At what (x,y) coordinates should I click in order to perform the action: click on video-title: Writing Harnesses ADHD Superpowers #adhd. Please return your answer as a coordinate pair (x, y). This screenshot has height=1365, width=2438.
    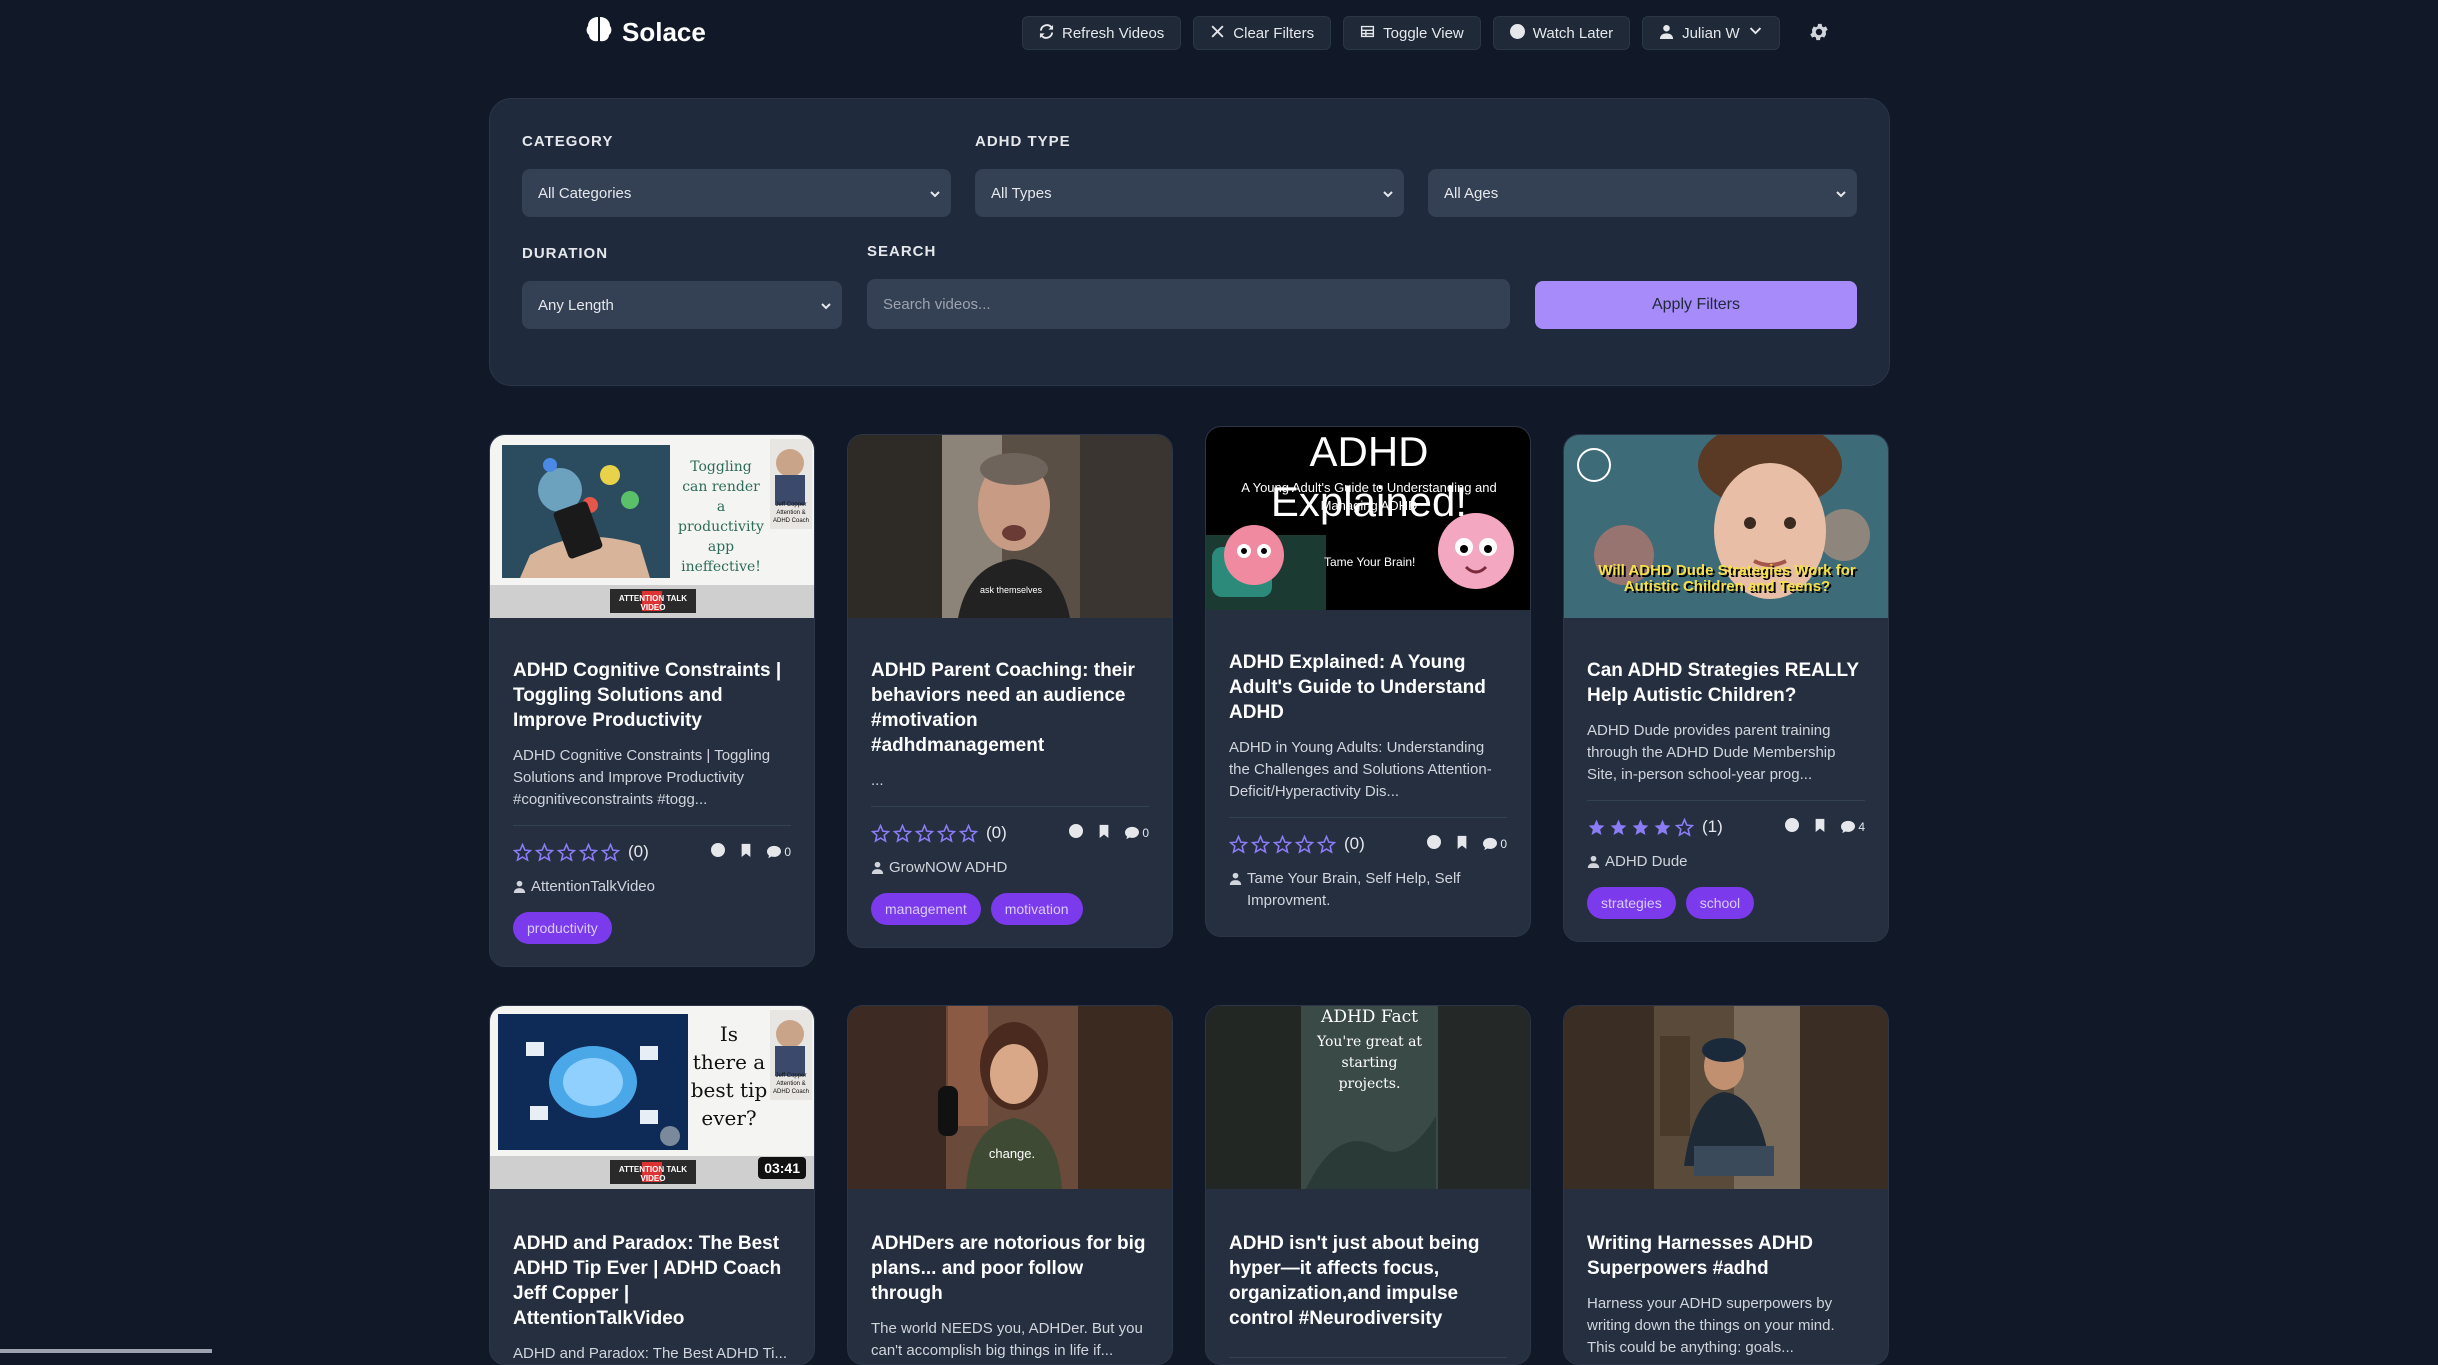
    Looking at the image, I should click on (1726, 1256).